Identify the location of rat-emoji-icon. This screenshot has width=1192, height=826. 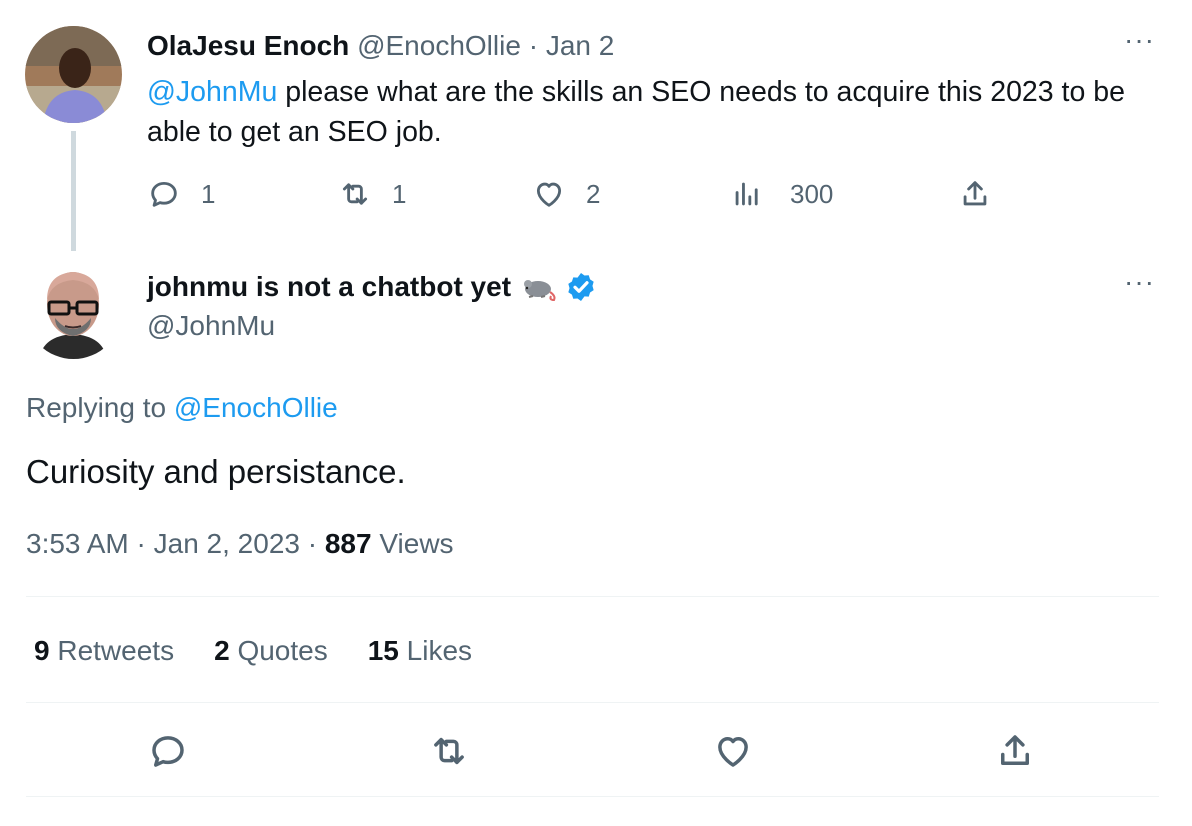
(540, 291).